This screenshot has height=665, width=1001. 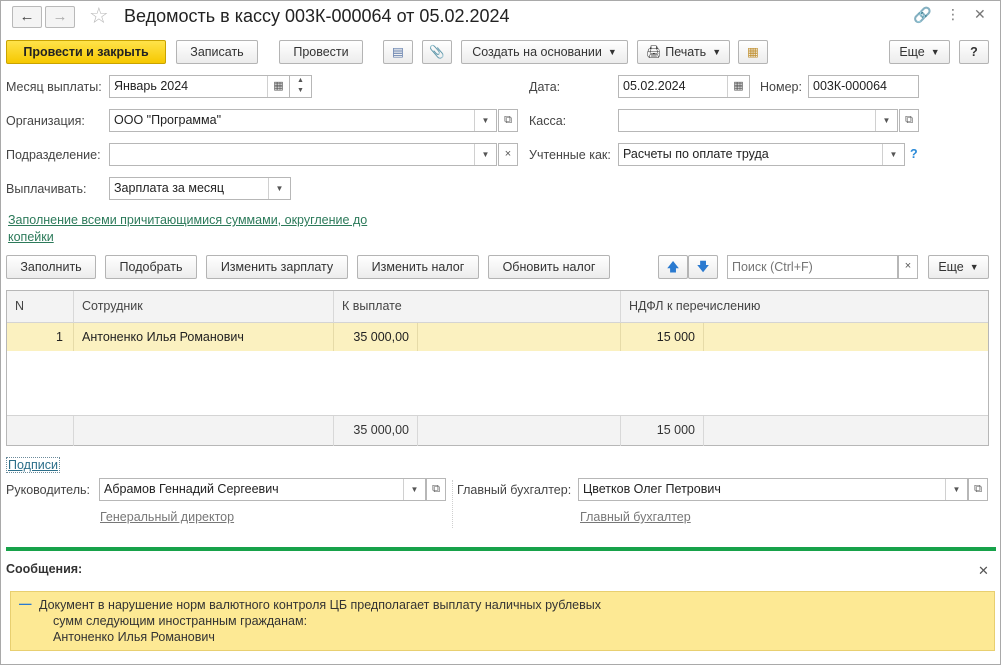 I want to click on messages-separator, so click(x=501, y=549).